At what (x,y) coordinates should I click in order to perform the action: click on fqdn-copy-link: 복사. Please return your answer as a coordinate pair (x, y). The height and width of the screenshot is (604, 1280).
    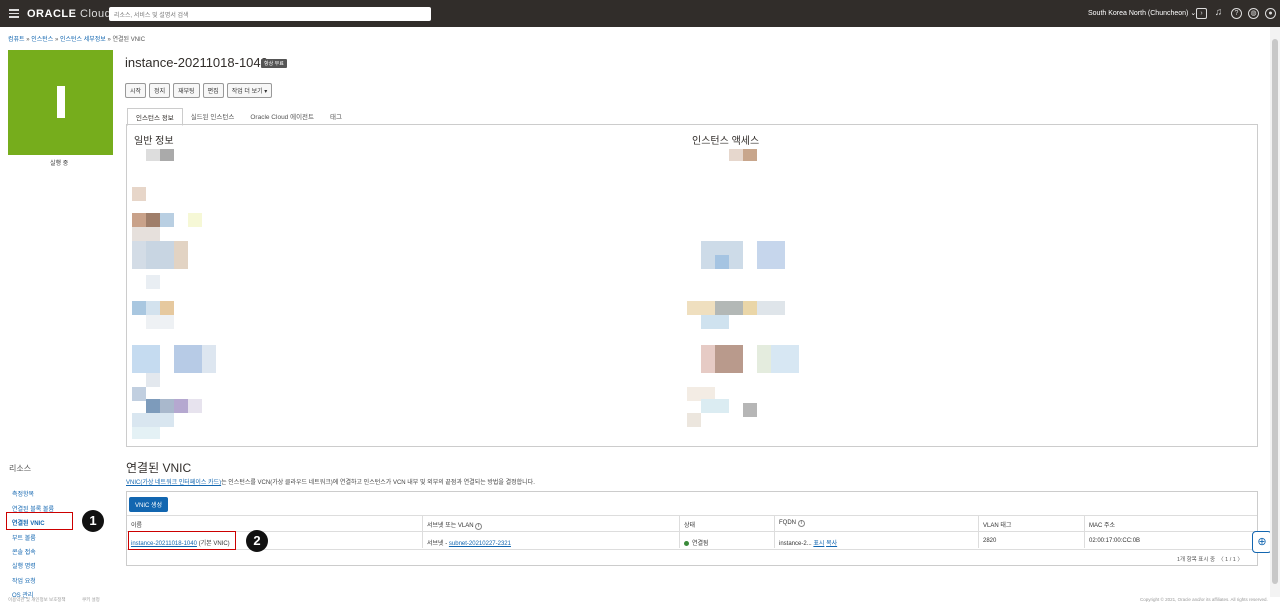
    Looking at the image, I should click on (831, 544).